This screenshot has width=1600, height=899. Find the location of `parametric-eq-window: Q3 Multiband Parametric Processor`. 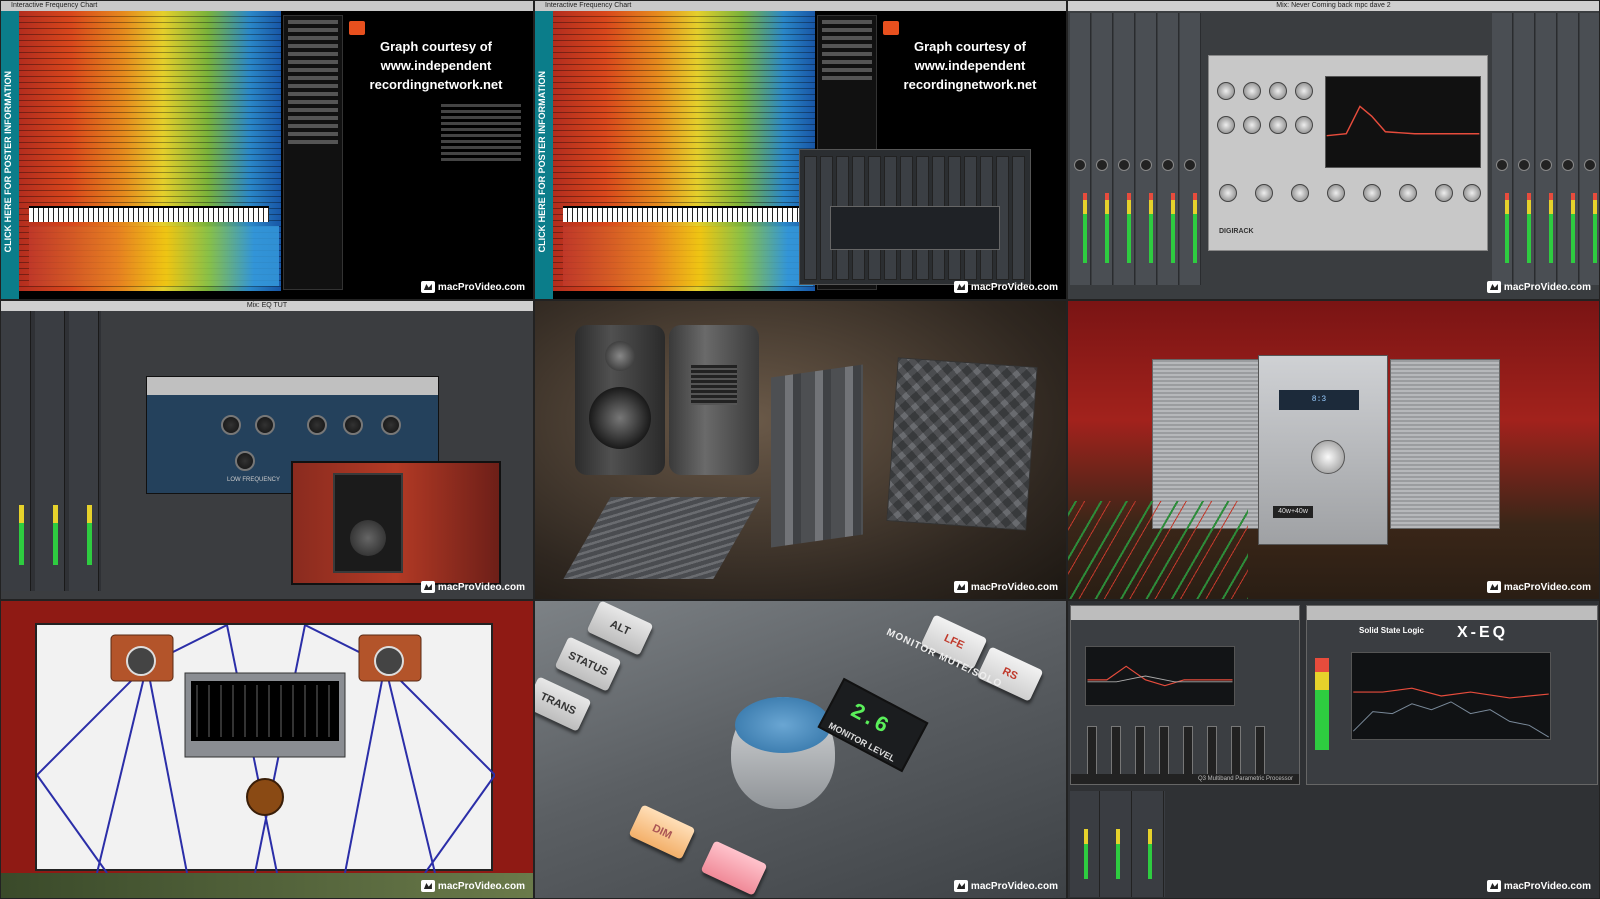

parametric-eq-window: Q3 Multiband Parametric Processor is located at coordinates (1185, 695).